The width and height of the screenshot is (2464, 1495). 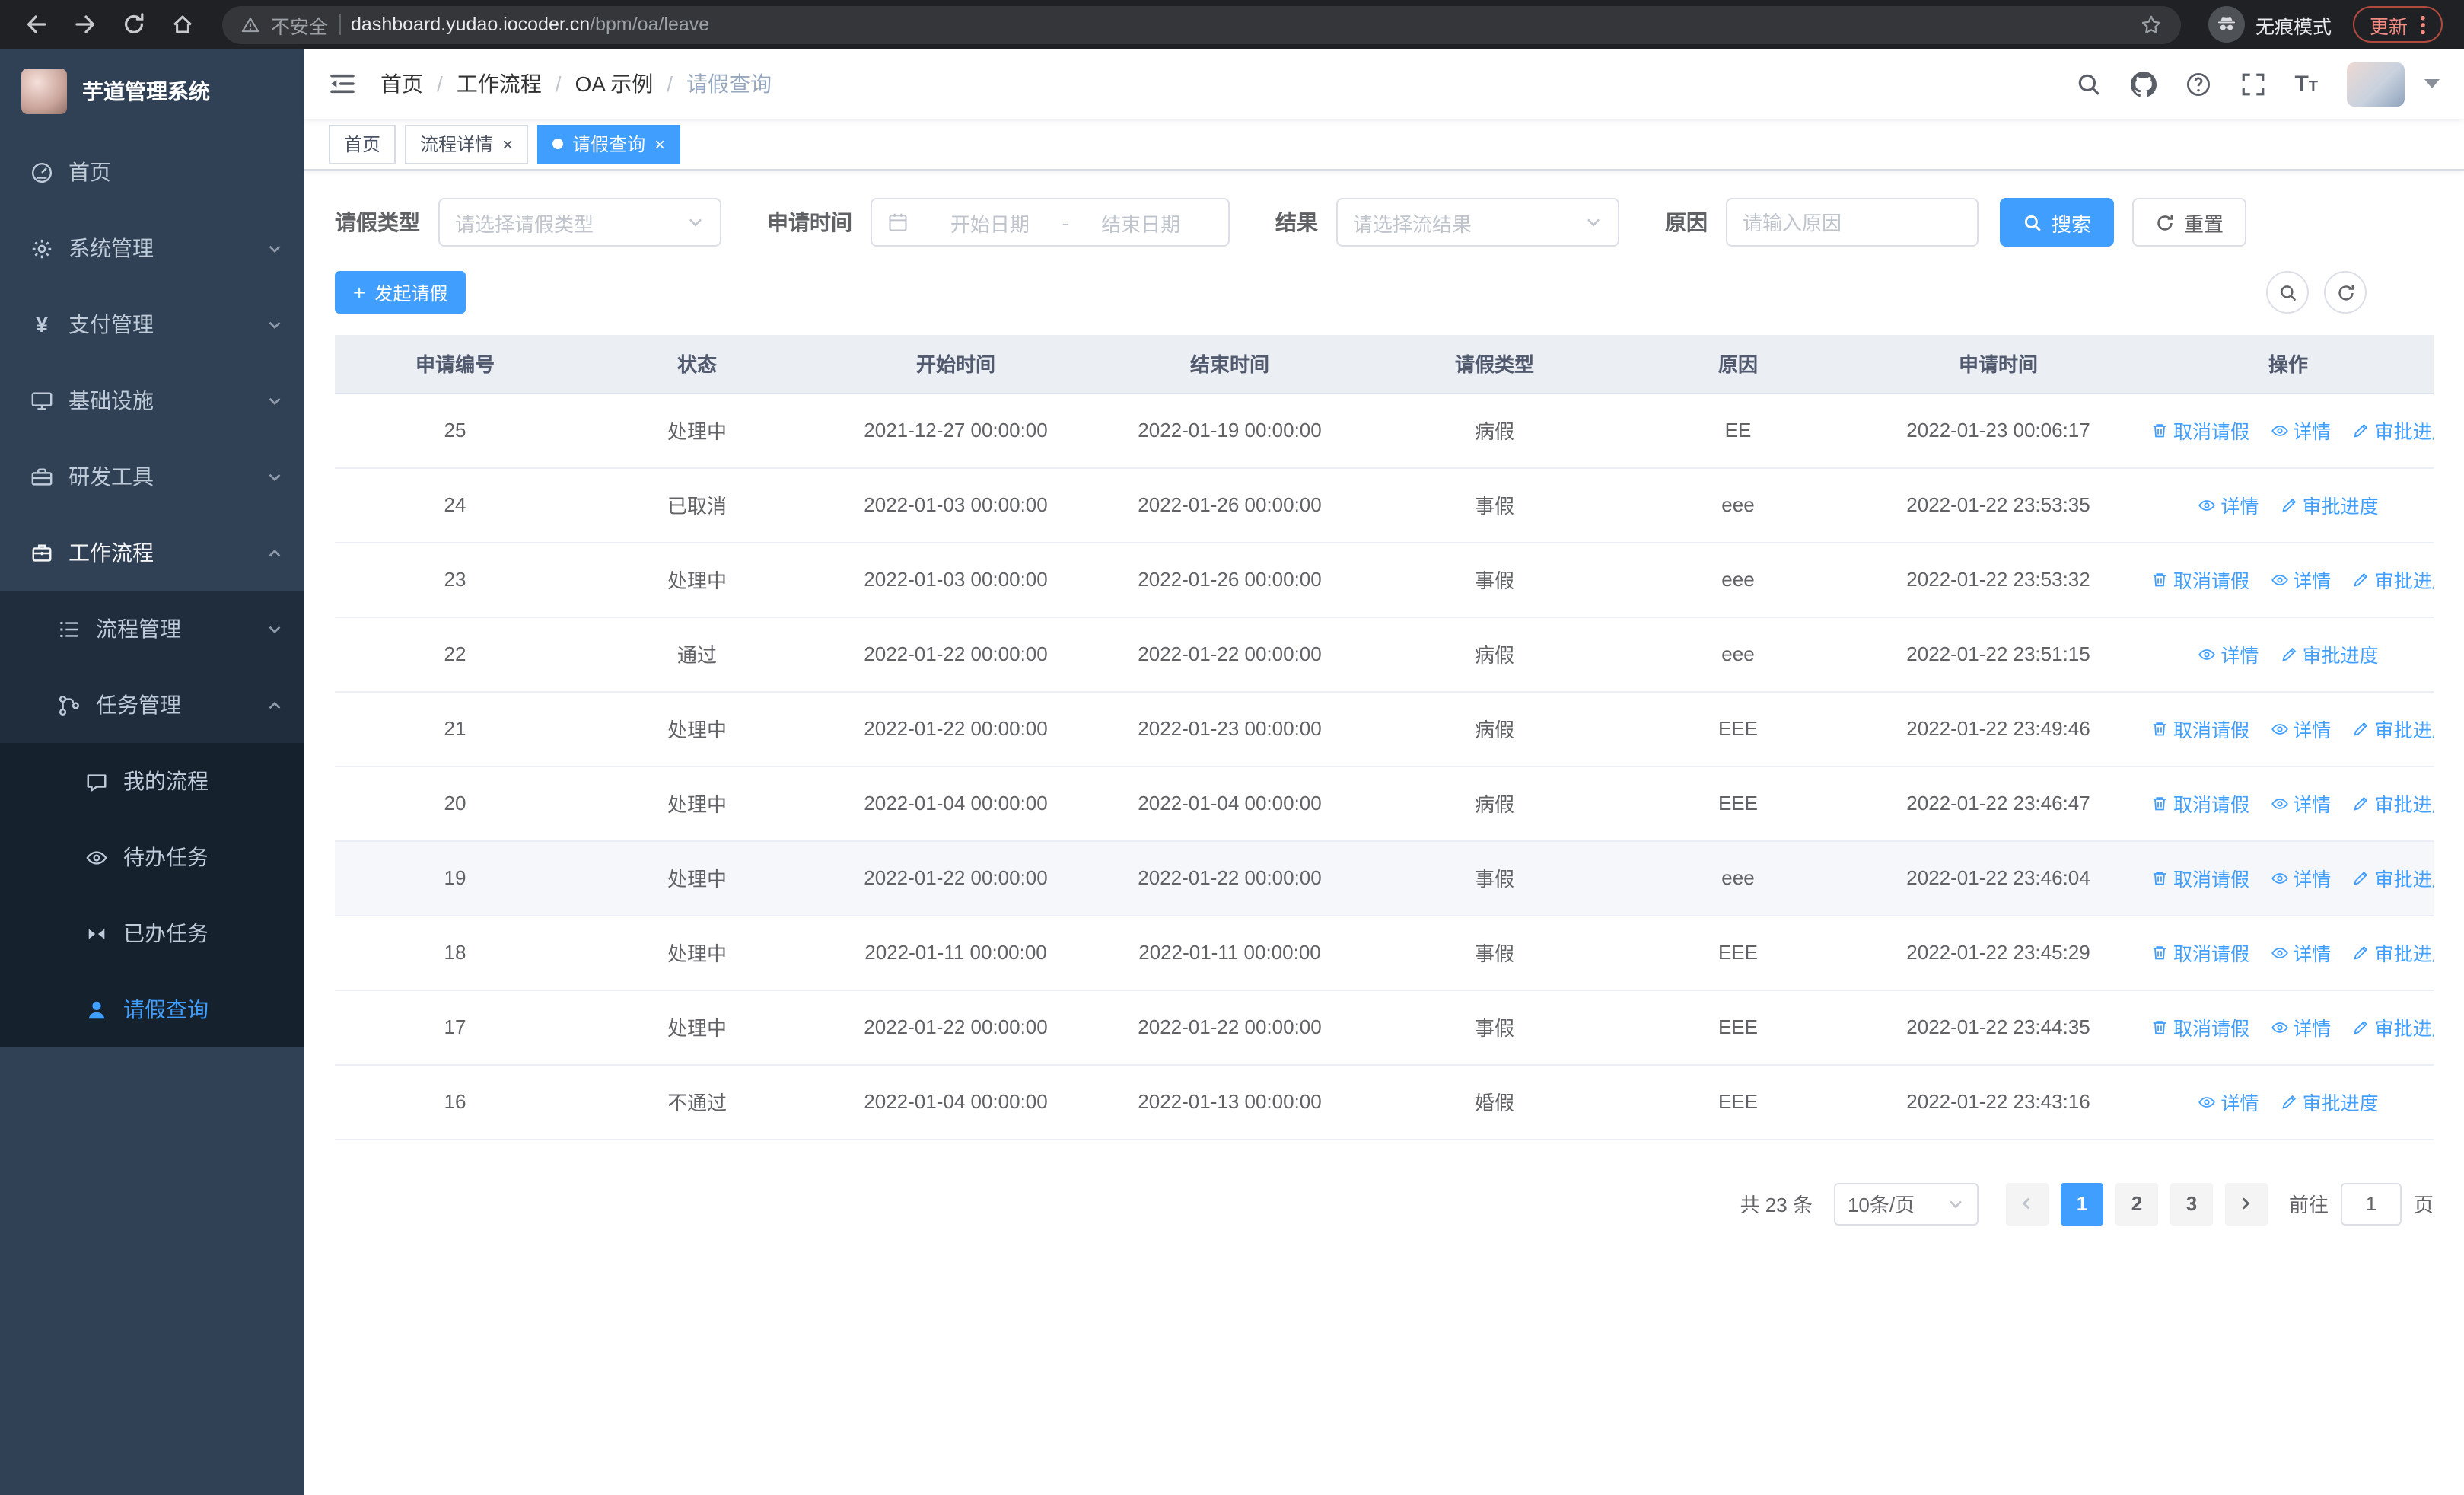 What do you see at coordinates (1240, 25) in the screenshot?
I see `url-text: dashboard.yudao.iocoder.cn/bpm/oa/leave` at bounding box center [1240, 25].